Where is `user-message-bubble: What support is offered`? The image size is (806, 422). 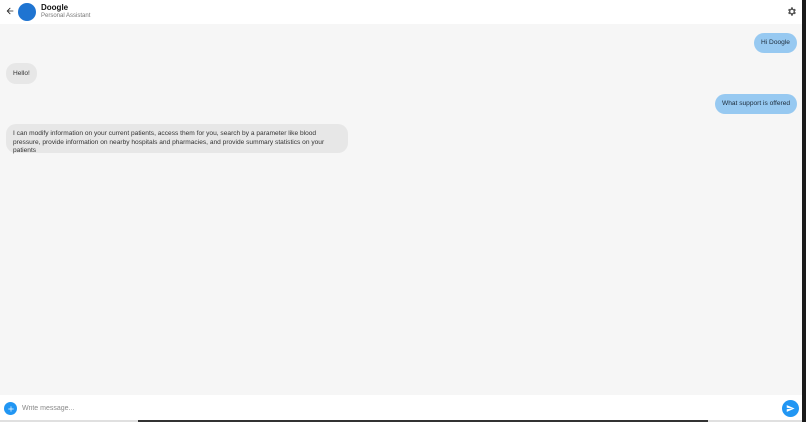 user-message-bubble: What support is offered is located at coordinates (756, 104).